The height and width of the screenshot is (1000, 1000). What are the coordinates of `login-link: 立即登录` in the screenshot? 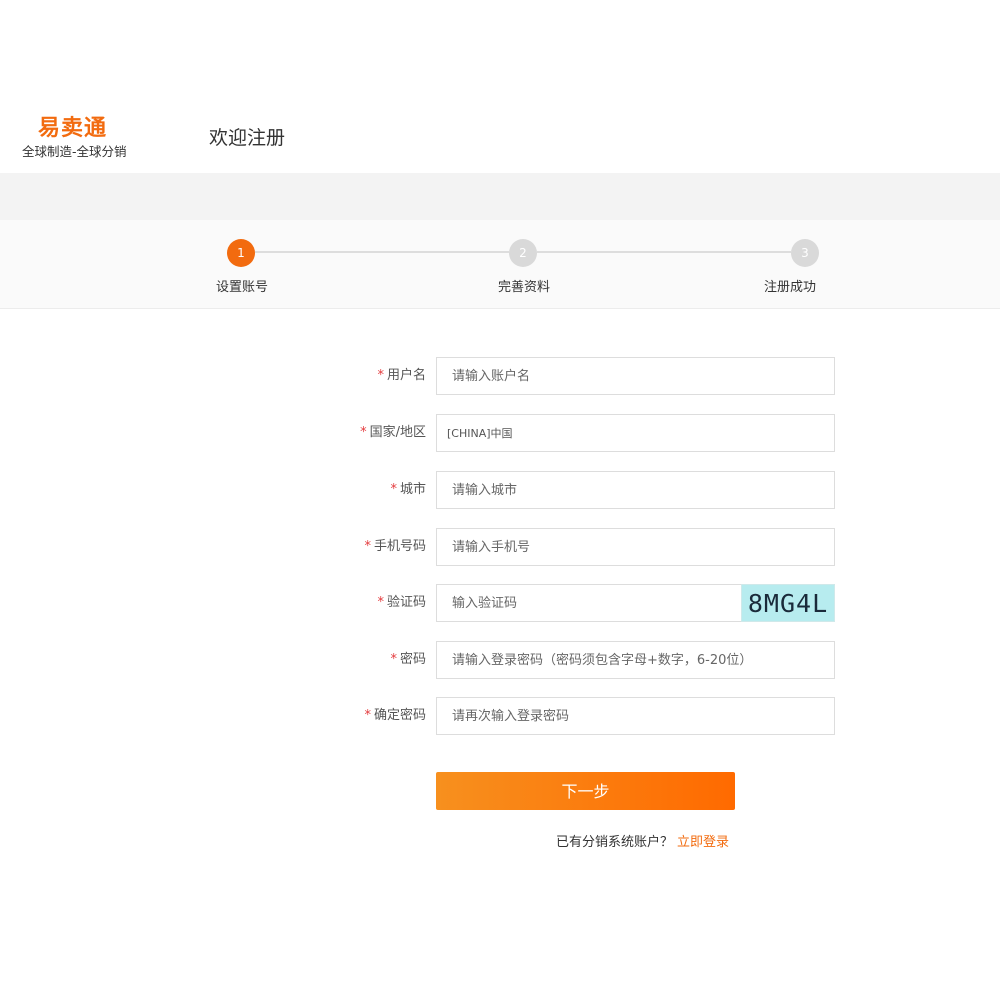 It's located at (703, 842).